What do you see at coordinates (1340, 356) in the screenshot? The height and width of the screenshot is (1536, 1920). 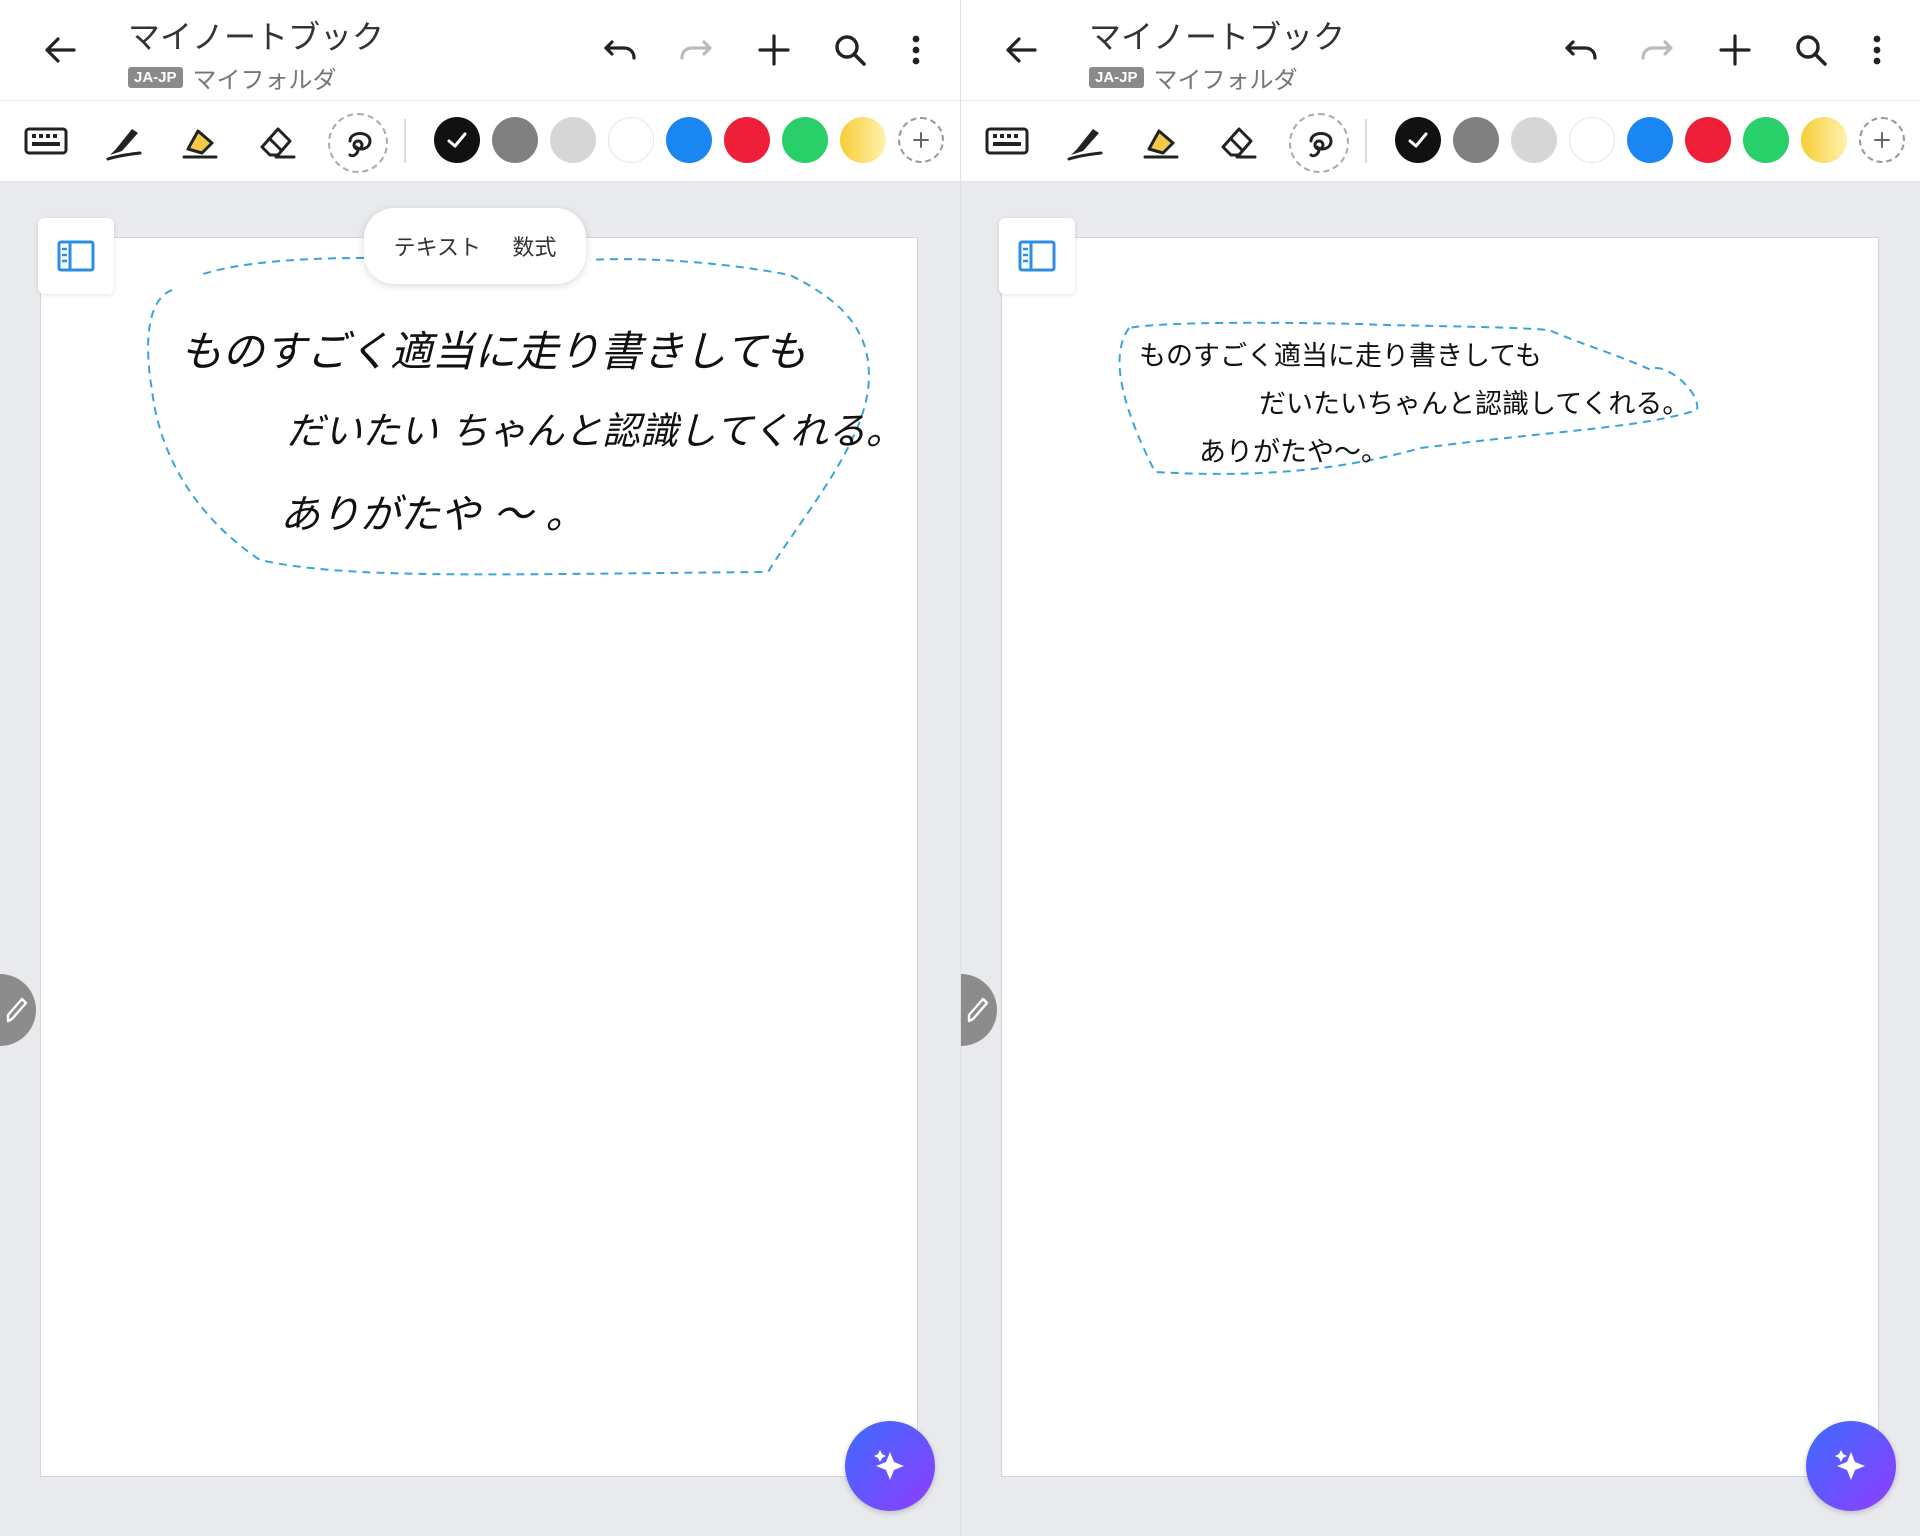 I see `typed-text-line: ものすごく適当に走り書きしても` at bounding box center [1340, 356].